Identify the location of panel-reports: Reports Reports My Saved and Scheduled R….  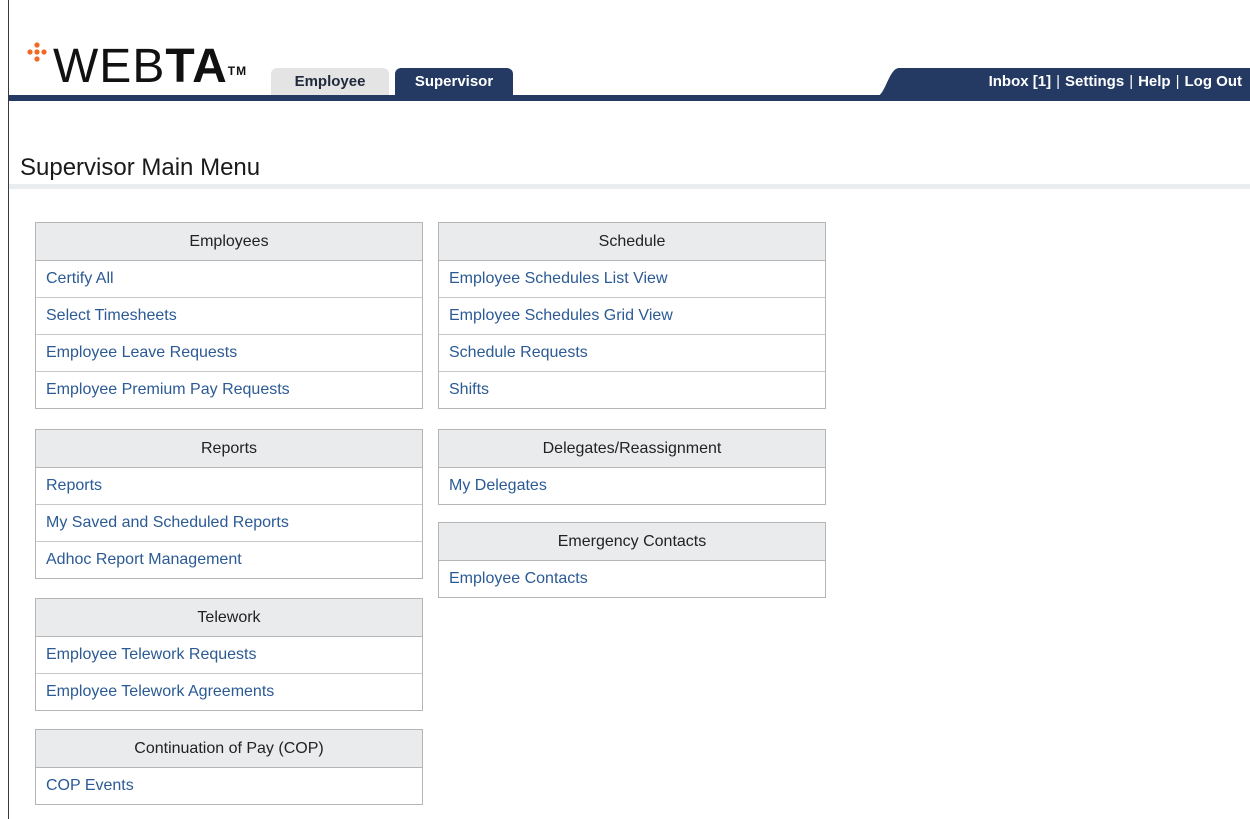
(229, 504).